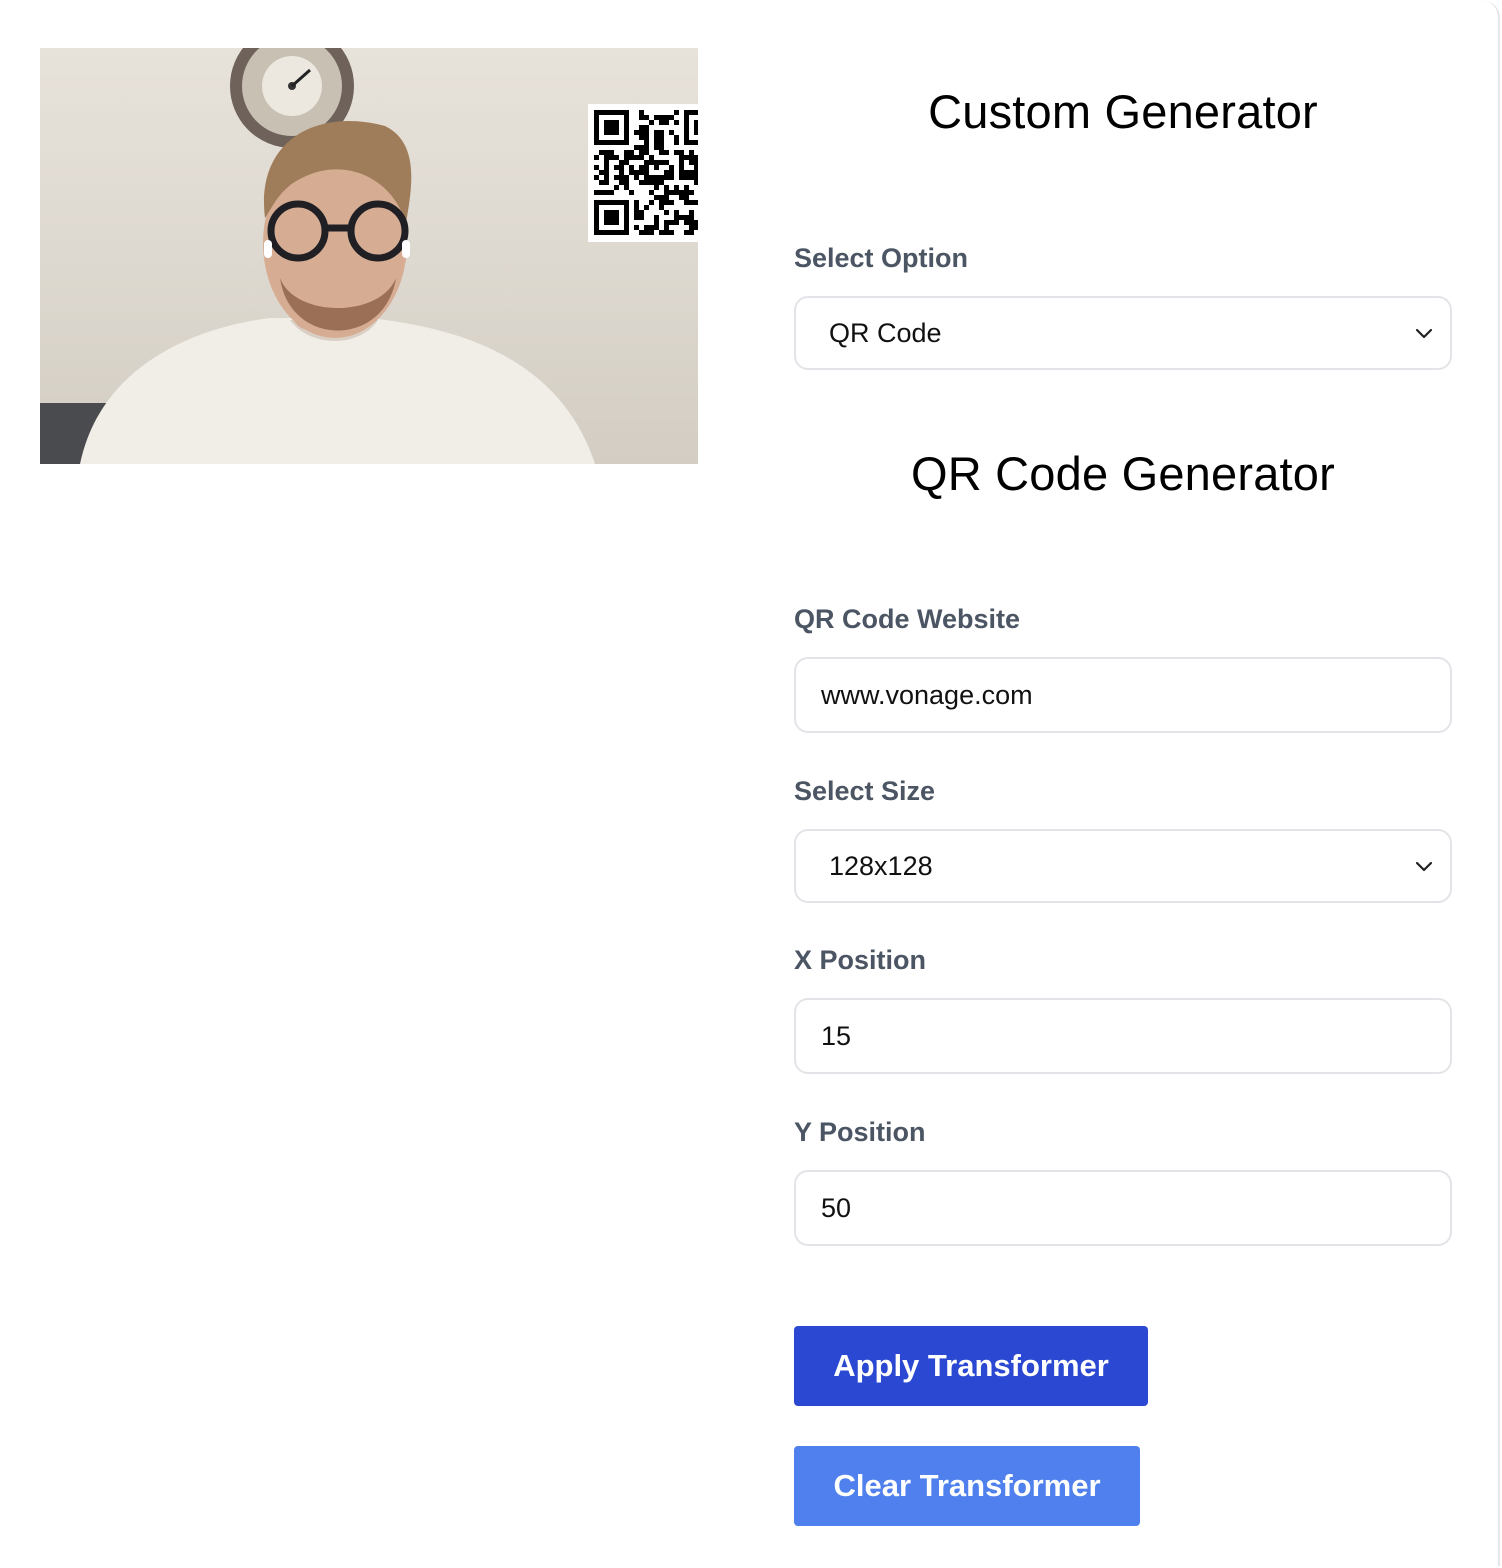  What do you see at coordinates (881, 865) in the screenshot?
I see `size-select-value: 128x128` at bounding box center [881, 865].